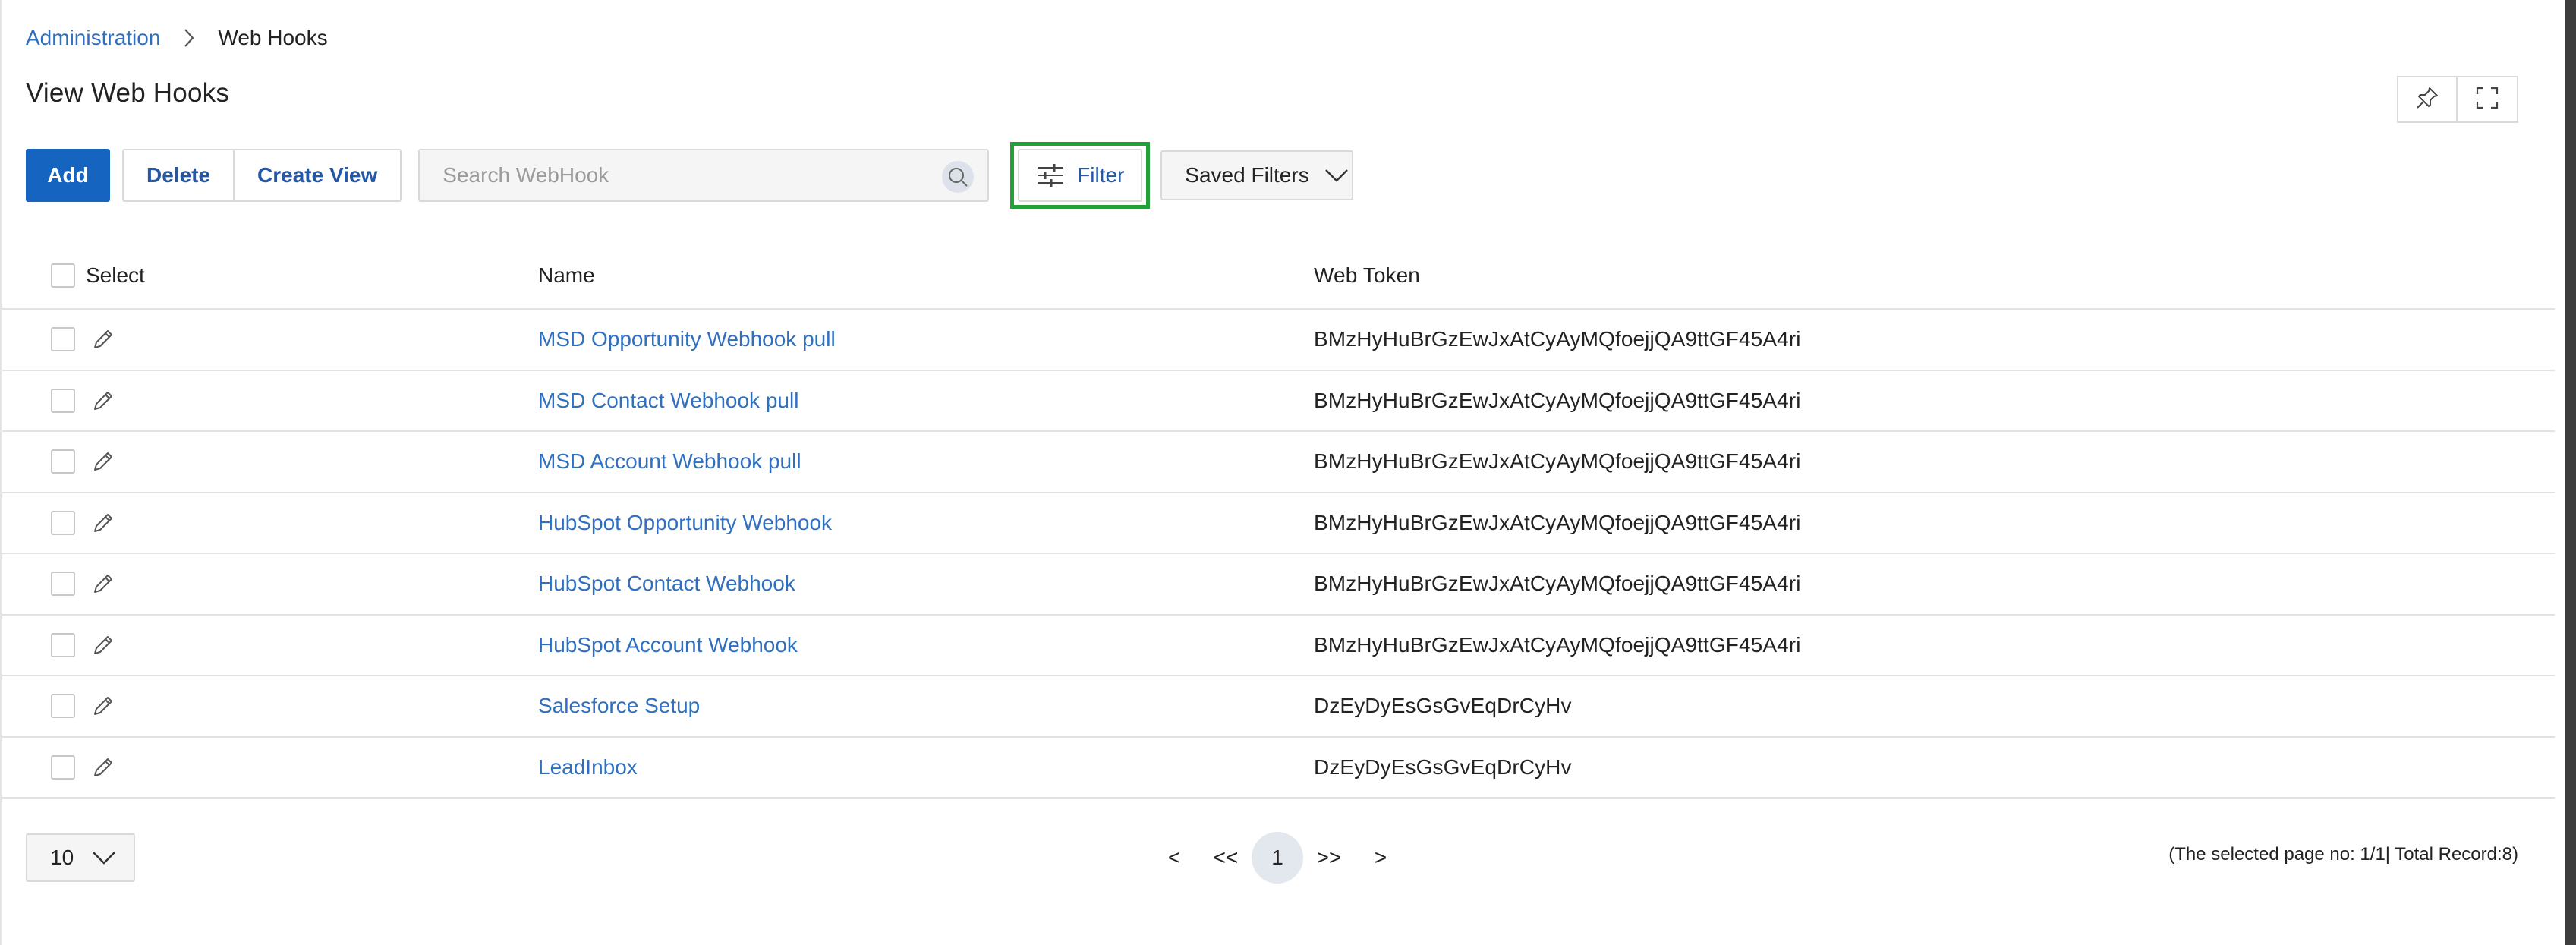  I want to click on table-row: LeadInbox DzEyDyEsGsGvEqDrCyHv, so click(1278, 768).